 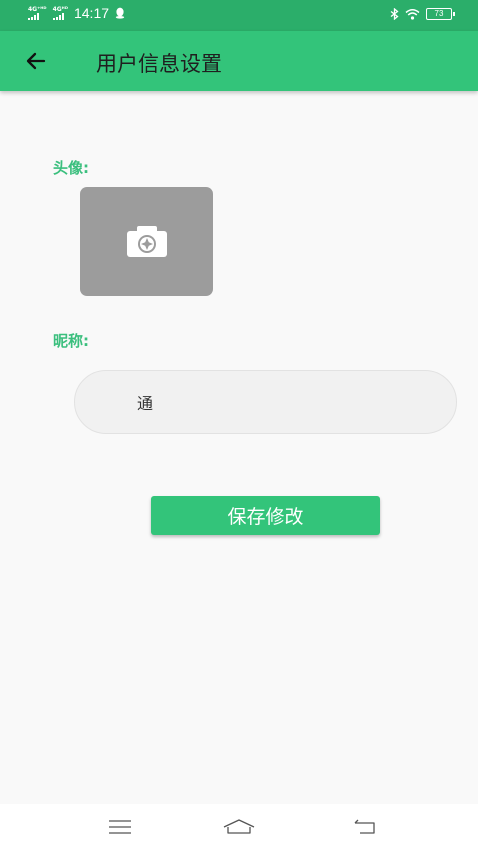 What do you see at coordinates (239, 15) in the screenshot?
I see `status-bar: 4G⁺ᴴᴰ 4Gᴴᴰ 14:17 73` at bounding box center [239, 15].